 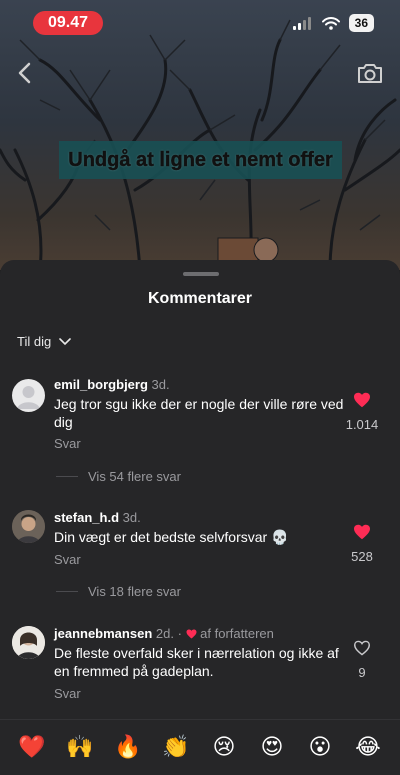 What do you see at coordinates (86, 517) in the screenshot?
I see `comment-username: stefan_h.d` at bounding box center [86, 517].